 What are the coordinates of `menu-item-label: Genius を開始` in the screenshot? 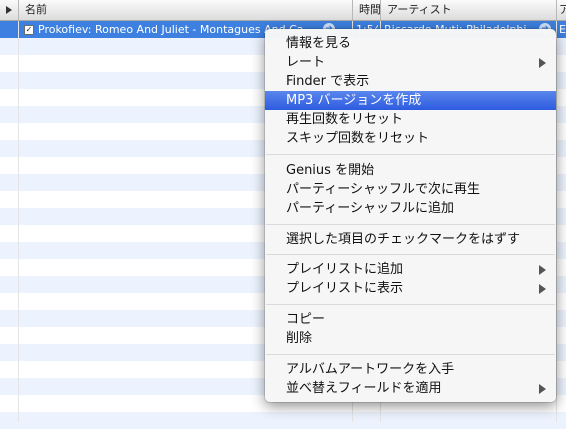 It's located at (330, 170).